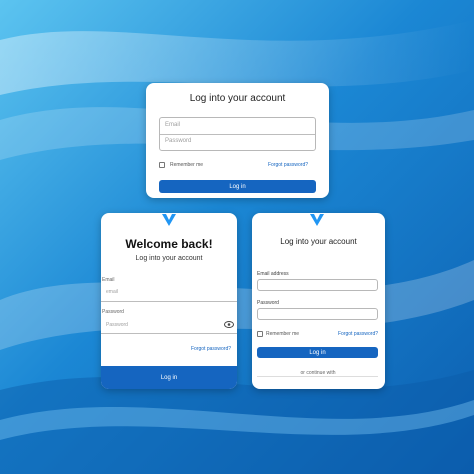 The height and width of the screenshot is (474, 474). Describe the element at coordinates (317, 314) in the screenshot. I see `password-input` at that location.